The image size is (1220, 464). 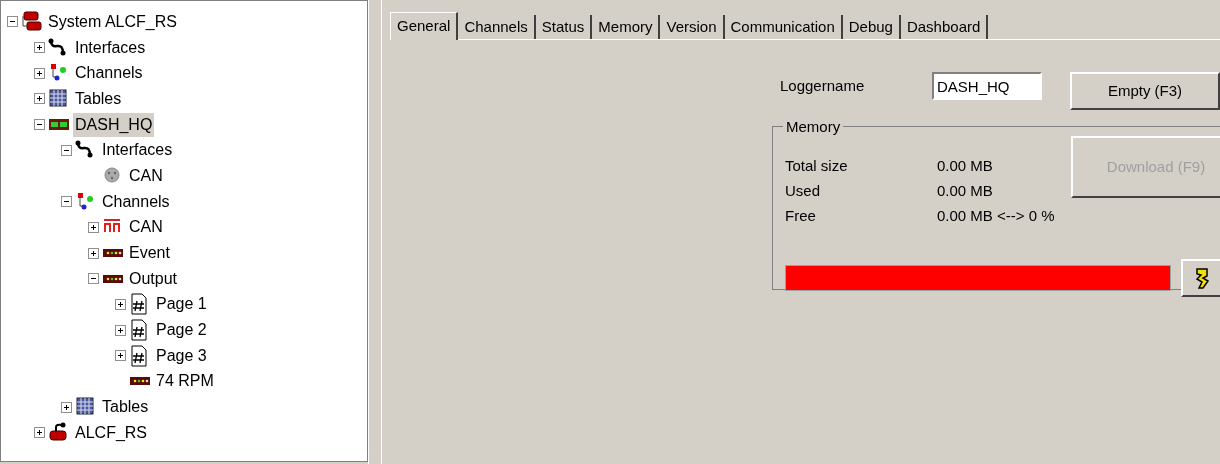 I want to click on tree-item: ALCF_RS, so click(x=111, y=432).